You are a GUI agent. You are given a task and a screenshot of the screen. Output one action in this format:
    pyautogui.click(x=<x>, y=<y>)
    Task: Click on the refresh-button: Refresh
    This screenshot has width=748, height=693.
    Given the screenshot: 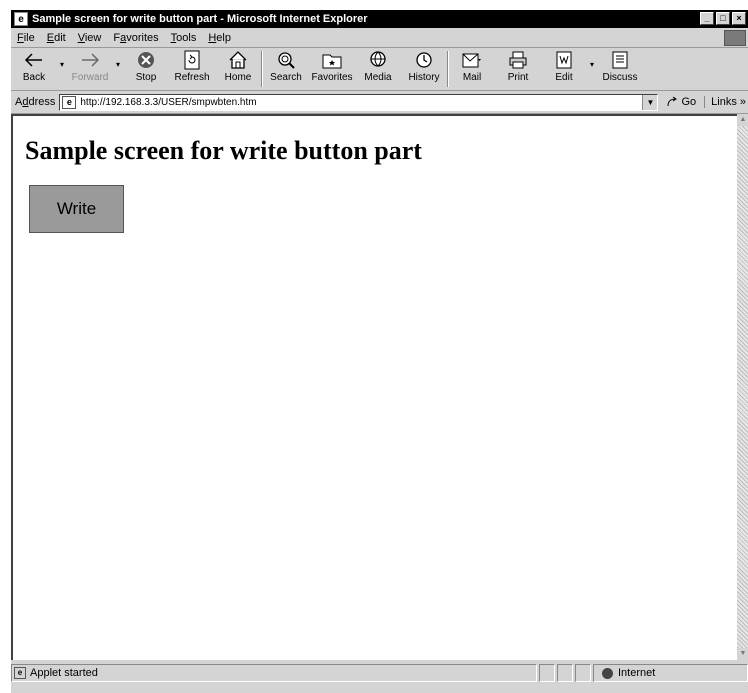 What is the action you would take?
    pyautogui.click(x=192, y=69)
    